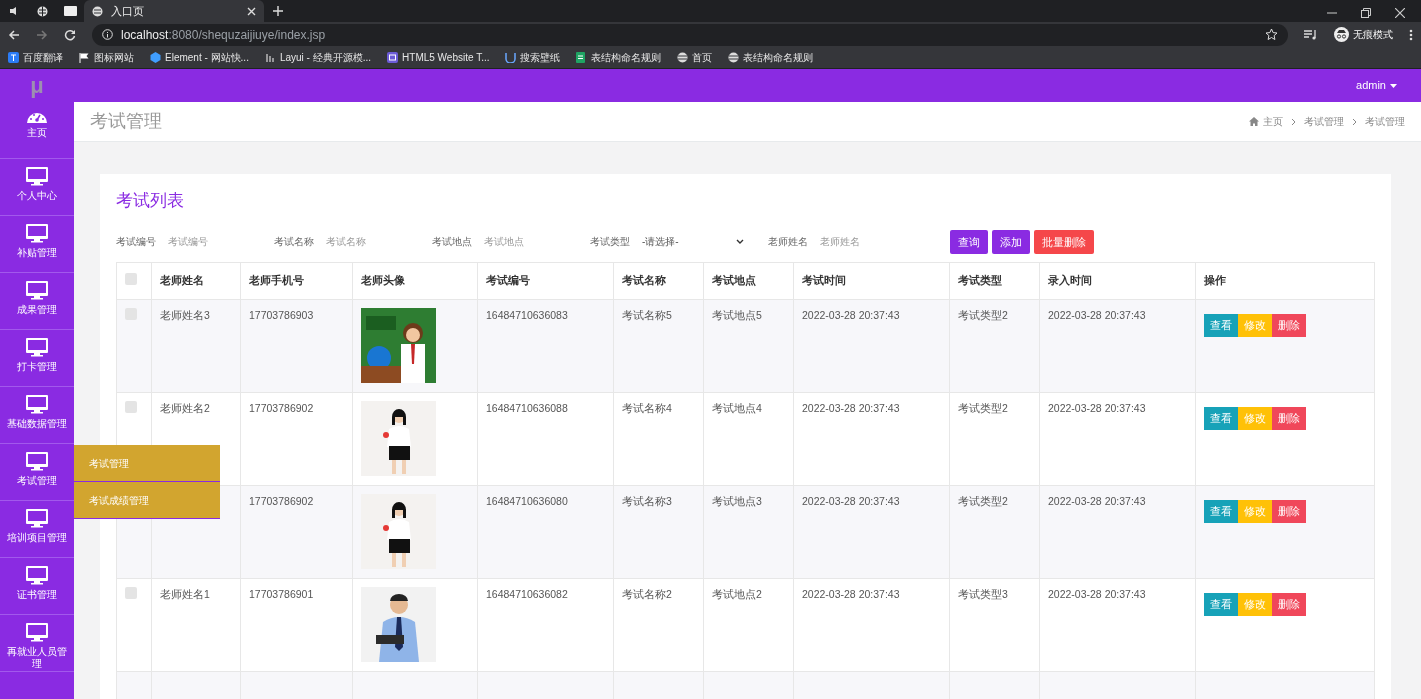 Image resolution: width=1421 pixels, height=699 pixels. What do you see at coordinates (527, 501) in the screenshot?
I see `table-cell: 16484710636080` at bounding box center [527, 501].